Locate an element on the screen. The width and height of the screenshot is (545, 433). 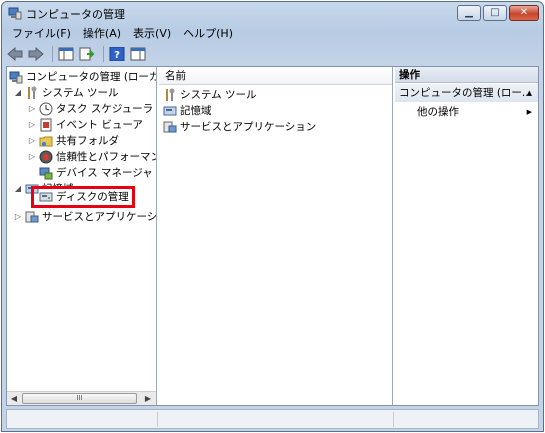
shared-folder-icon is located at coordinates (46, 141).